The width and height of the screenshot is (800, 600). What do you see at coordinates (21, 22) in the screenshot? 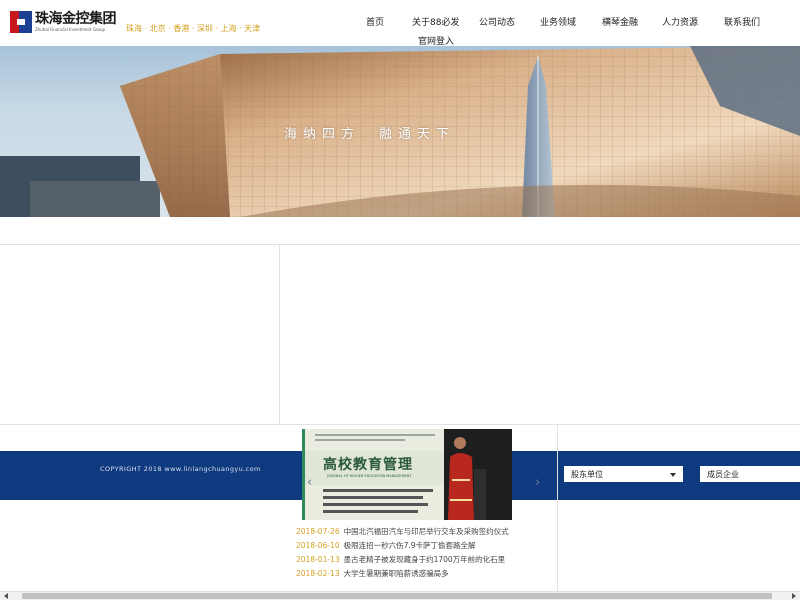
I see `logo-mark-icon` at bounding box center [21, 22].